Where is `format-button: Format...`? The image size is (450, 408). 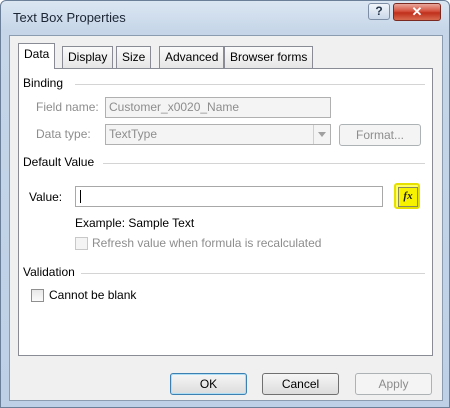
format-button: Format... is located at coordinates (380, 135).